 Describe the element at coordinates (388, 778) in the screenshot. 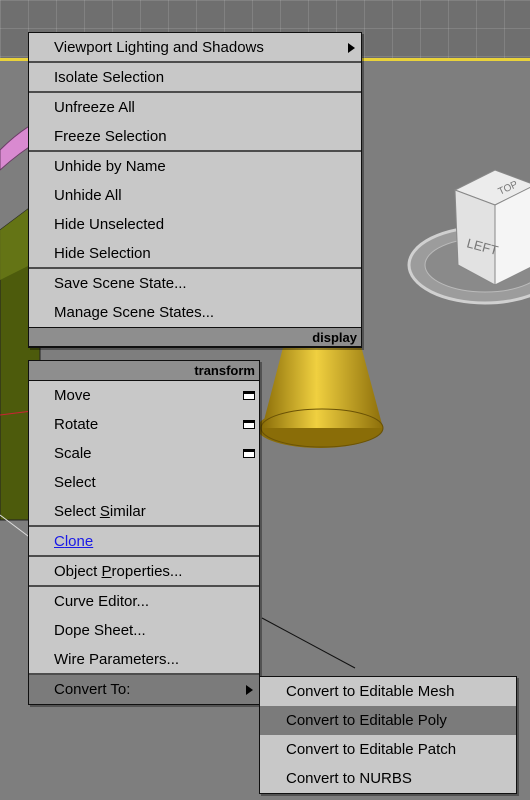

I see `menu-item-convert-nurbs: Convert to NURBS` at that location.